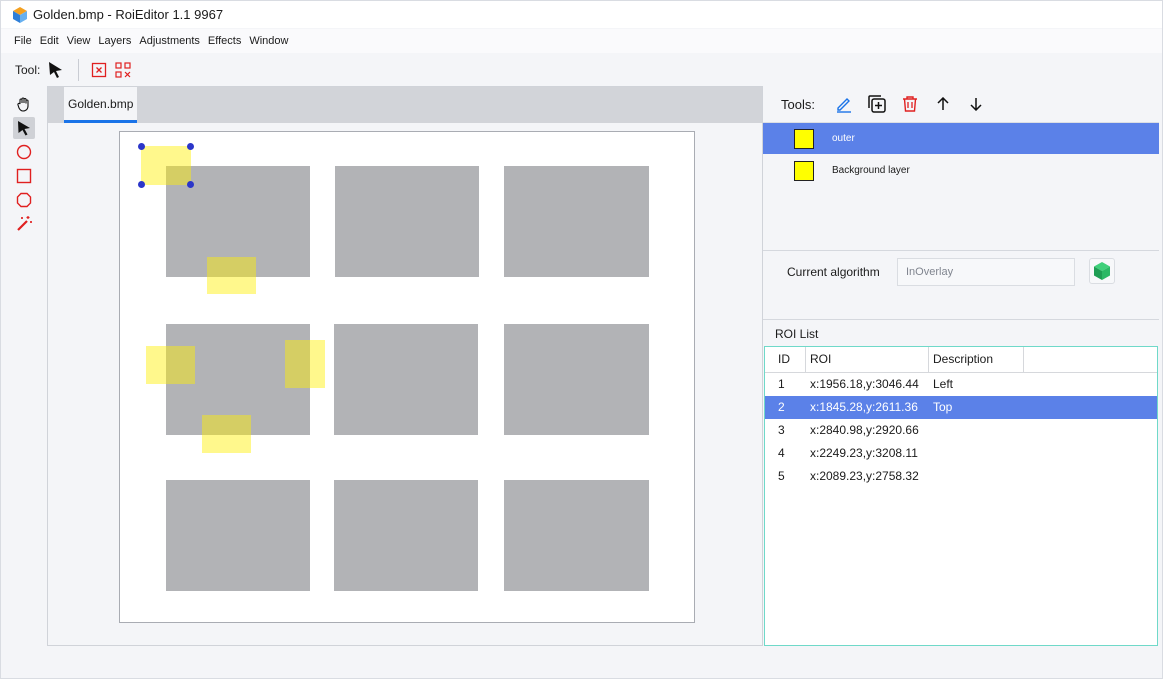  I want to click on algorithm-label: Current algorithm, so click(833, 272).